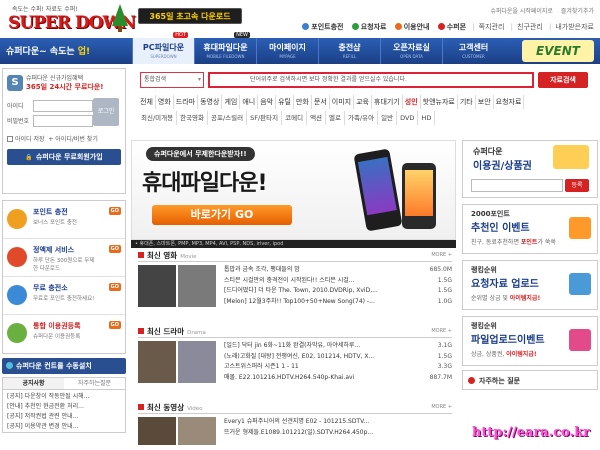 This screenshot has height=450, width=600. I want to click on supermon-link: 수퍼몬, so click(451, 27).